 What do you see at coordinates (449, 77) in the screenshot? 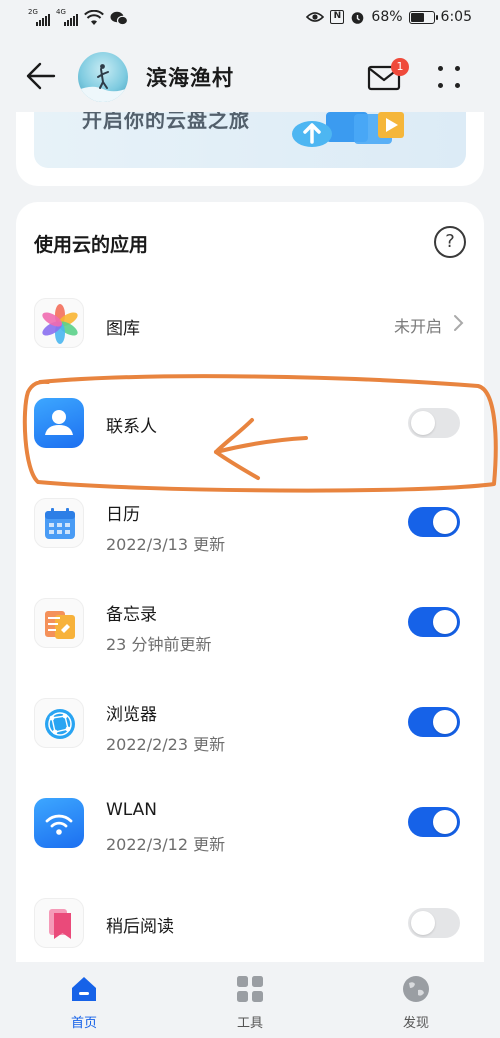
I see `more-options-icon` at bounding box center [449, 77].